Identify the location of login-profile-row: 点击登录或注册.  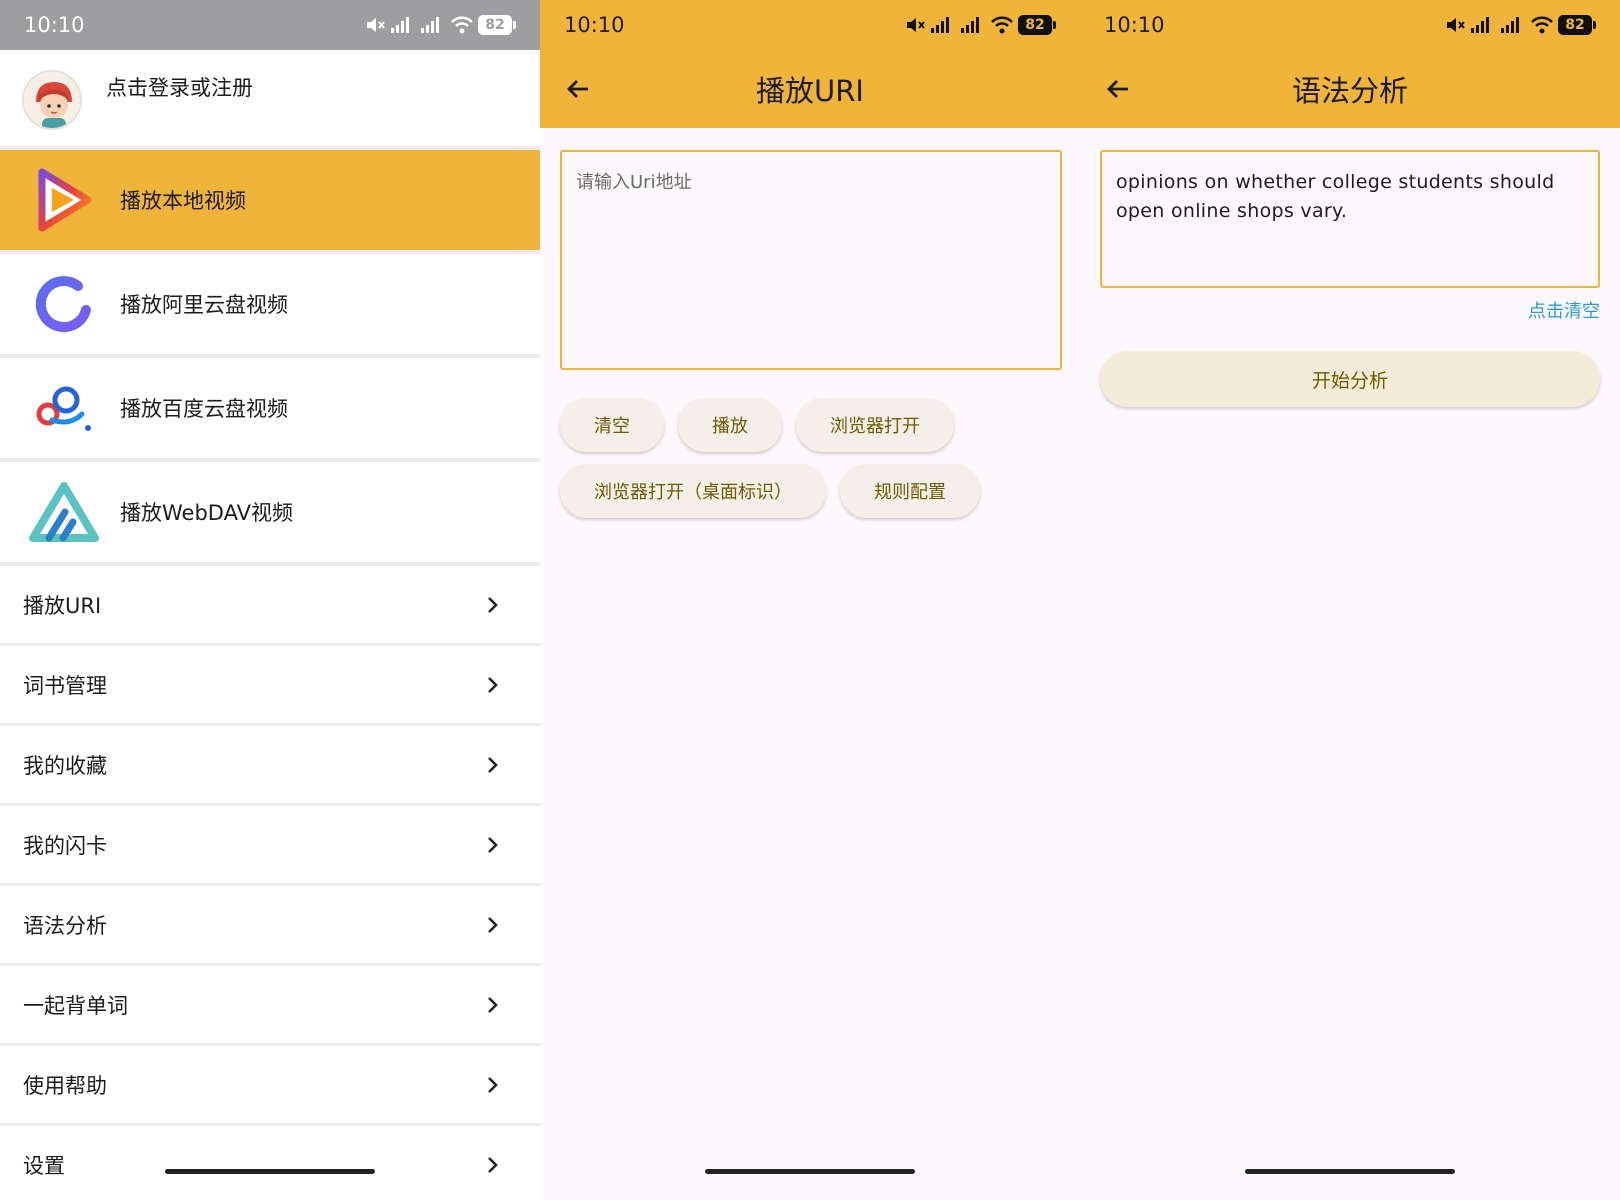
(270, 100).